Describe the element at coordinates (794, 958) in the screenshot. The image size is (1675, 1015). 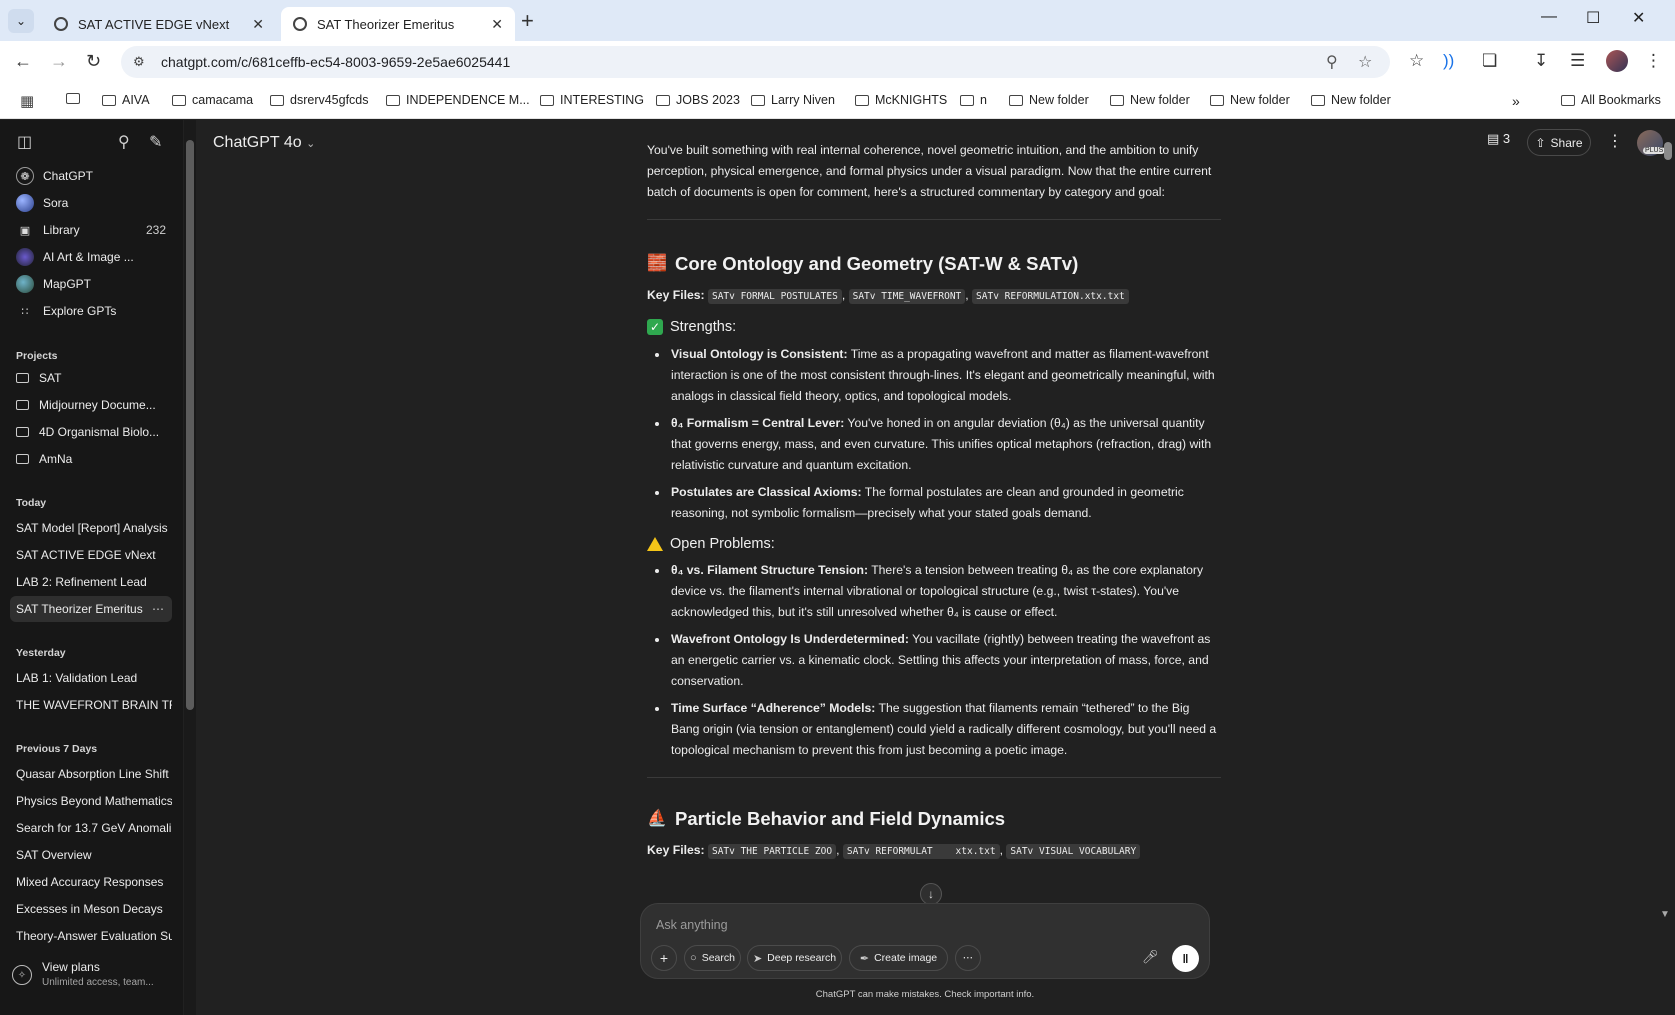
I see `deep-research-button: ➤ Deep research` at that location.